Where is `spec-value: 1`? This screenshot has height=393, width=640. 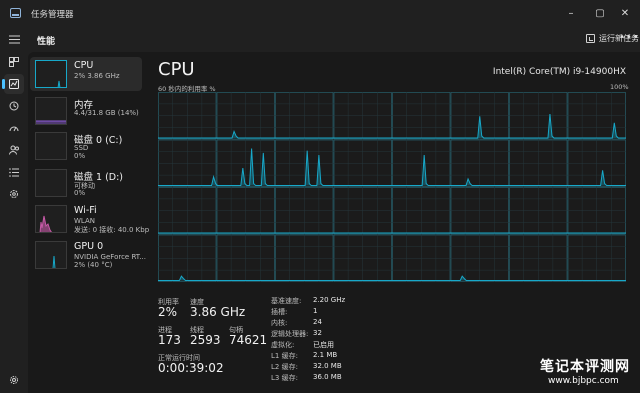
spec-value: 1 is located at coordinates (315, 311).